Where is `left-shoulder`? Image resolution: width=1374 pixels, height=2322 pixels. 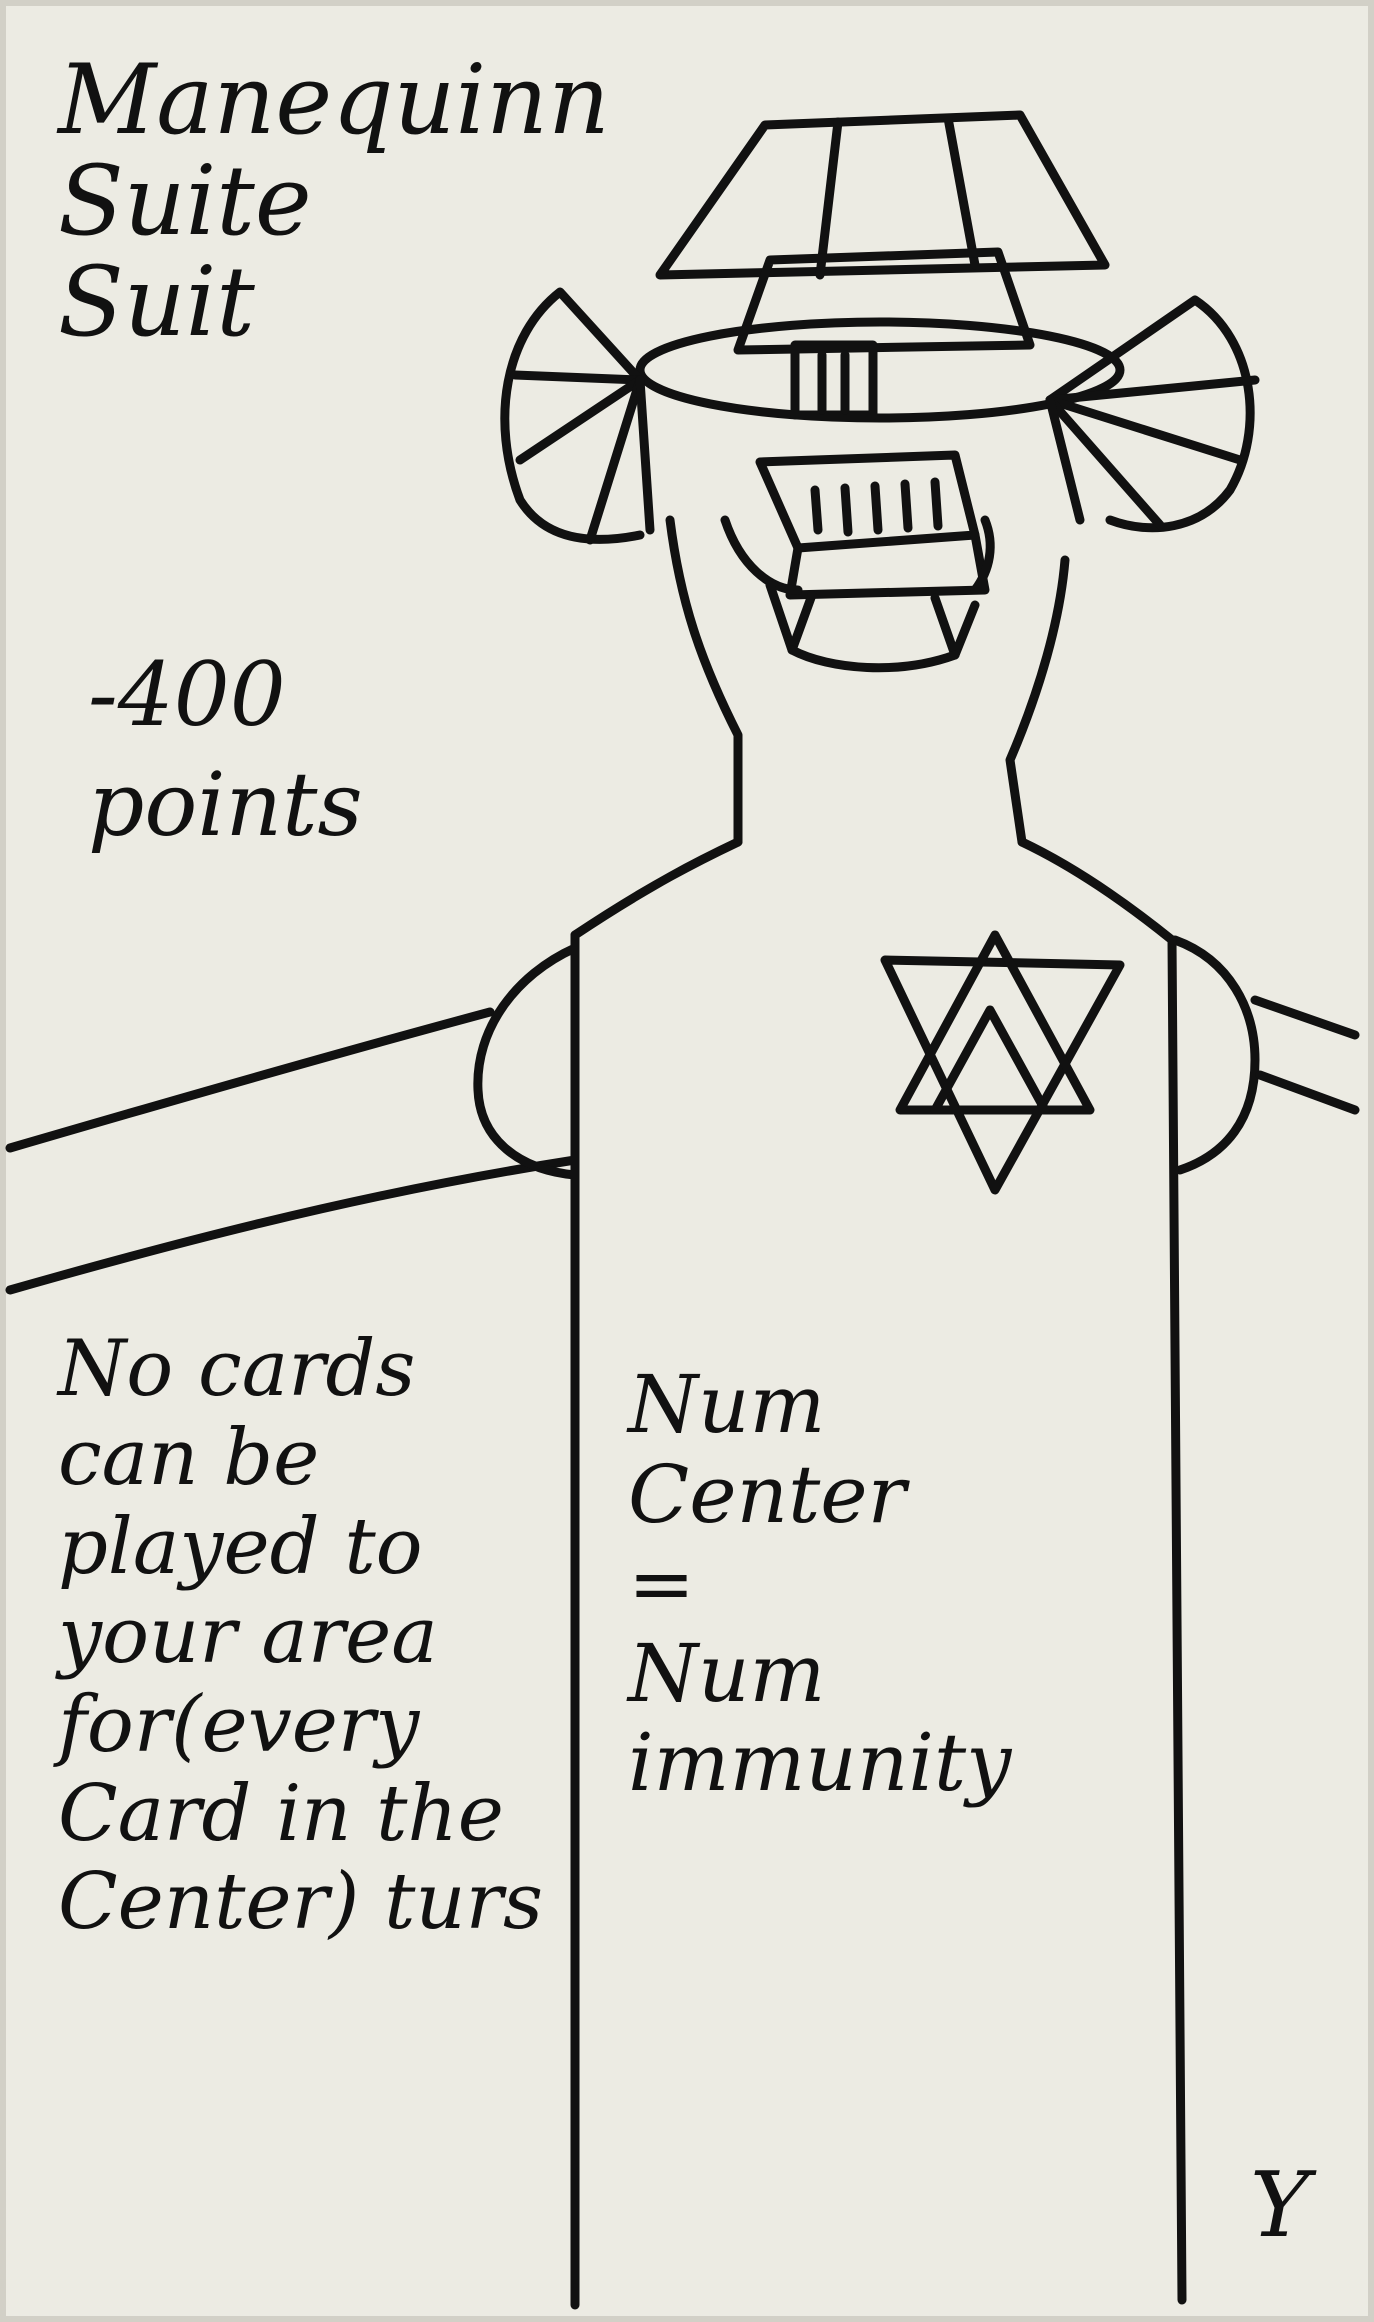 left-shoulder is located at coordinates (526, 1061).